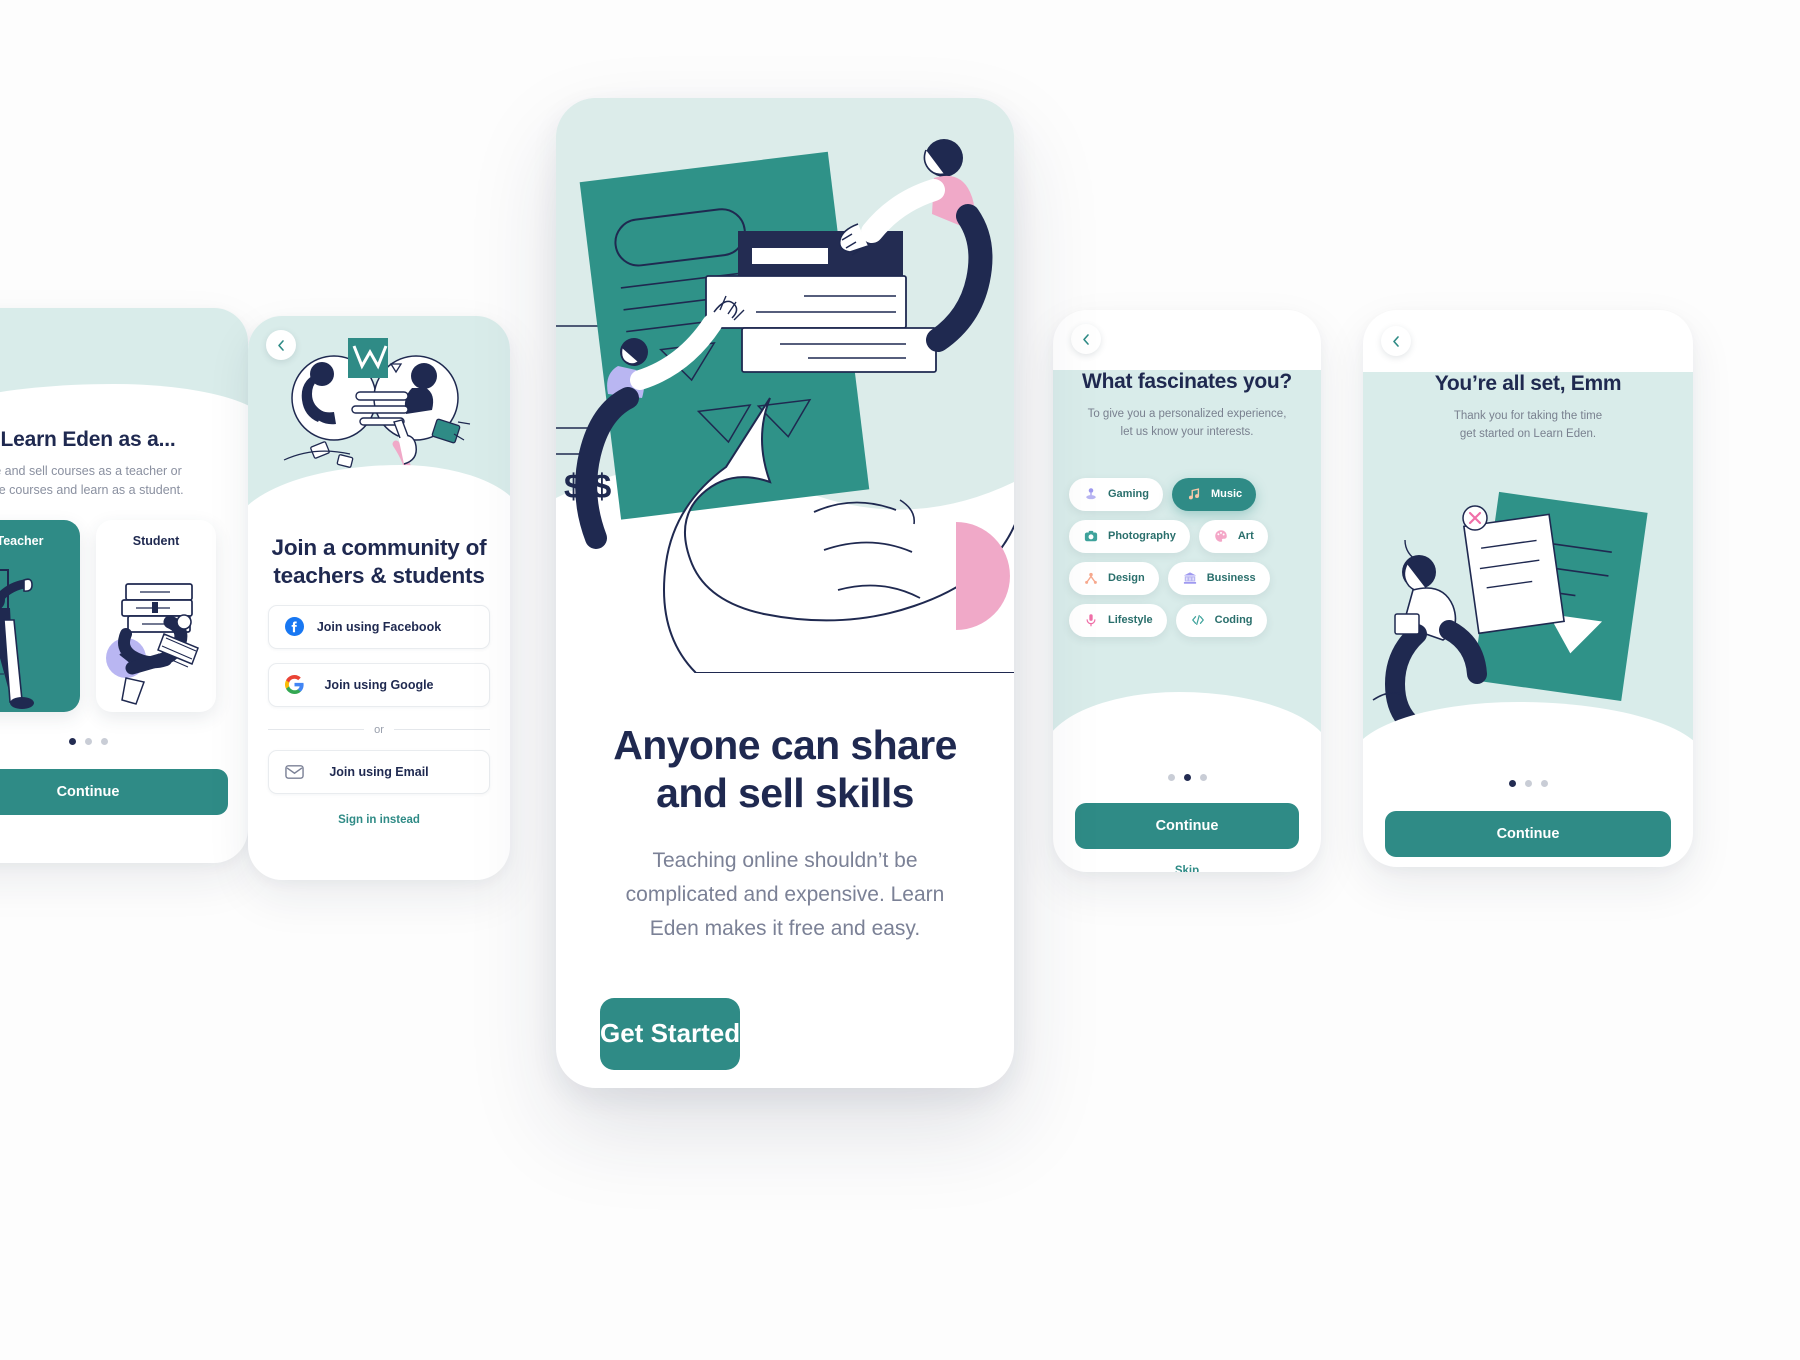  I want to click on all-set-footer: Continue, so click(1528, 818).